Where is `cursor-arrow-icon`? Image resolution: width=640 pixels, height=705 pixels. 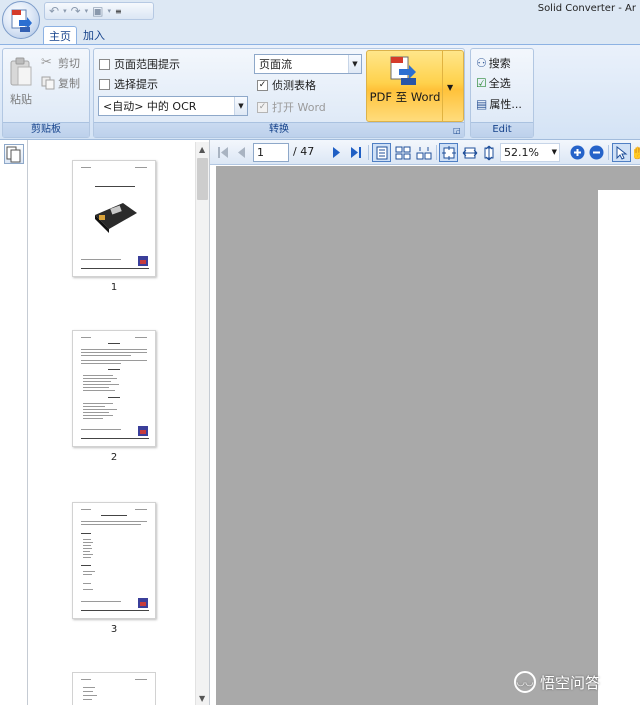
cursor-arrow-icon is located at coordinates (621, 152).